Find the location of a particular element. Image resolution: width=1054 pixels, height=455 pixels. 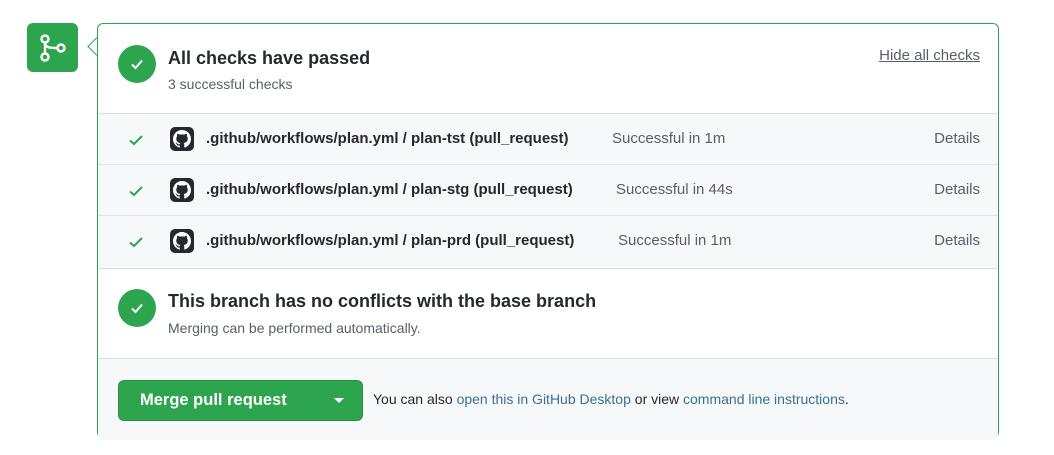

check-status: Successful in 44s is located at coordinates (674, 189).